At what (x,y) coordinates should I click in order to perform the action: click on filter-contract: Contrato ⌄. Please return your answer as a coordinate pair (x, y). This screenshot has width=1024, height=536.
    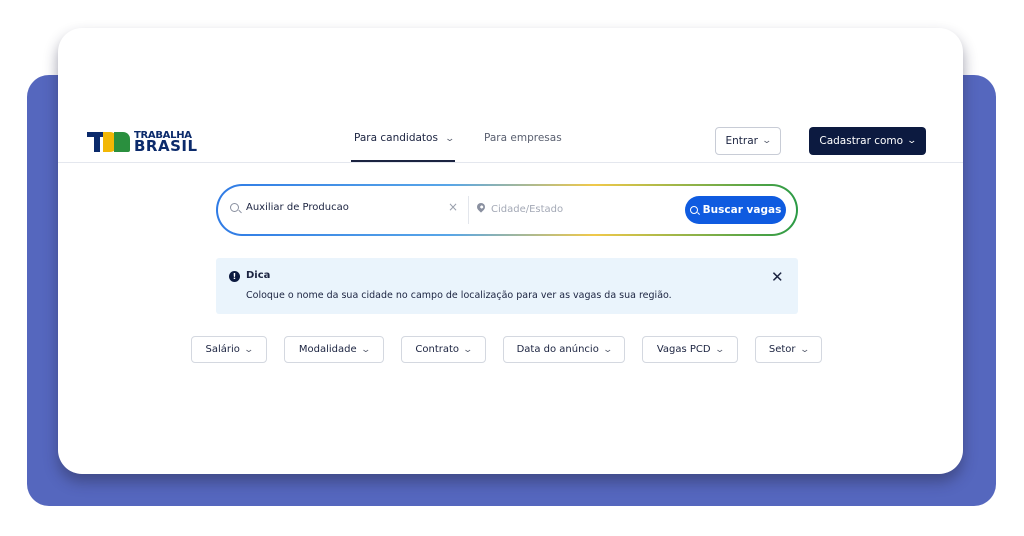
    Looking at the image, I should click on (443, 349).